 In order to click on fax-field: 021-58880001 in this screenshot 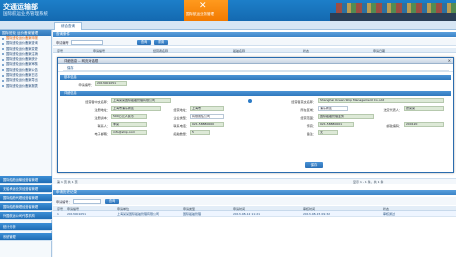, I will do `click(336, 124)`.